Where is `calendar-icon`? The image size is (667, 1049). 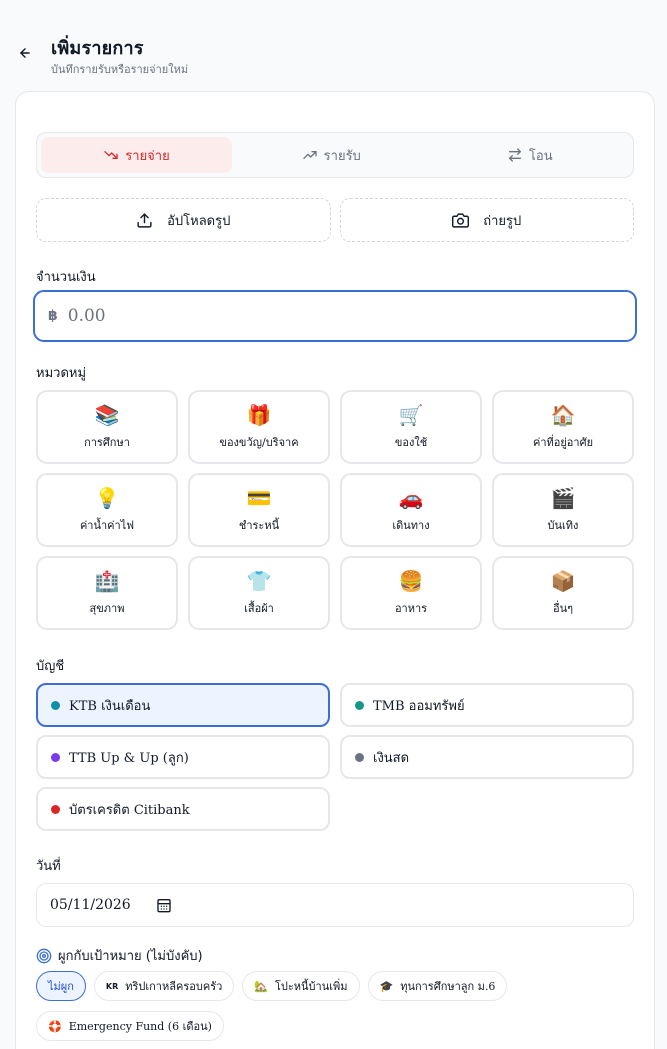 calendar-icon is located at coordinates (164, 905).